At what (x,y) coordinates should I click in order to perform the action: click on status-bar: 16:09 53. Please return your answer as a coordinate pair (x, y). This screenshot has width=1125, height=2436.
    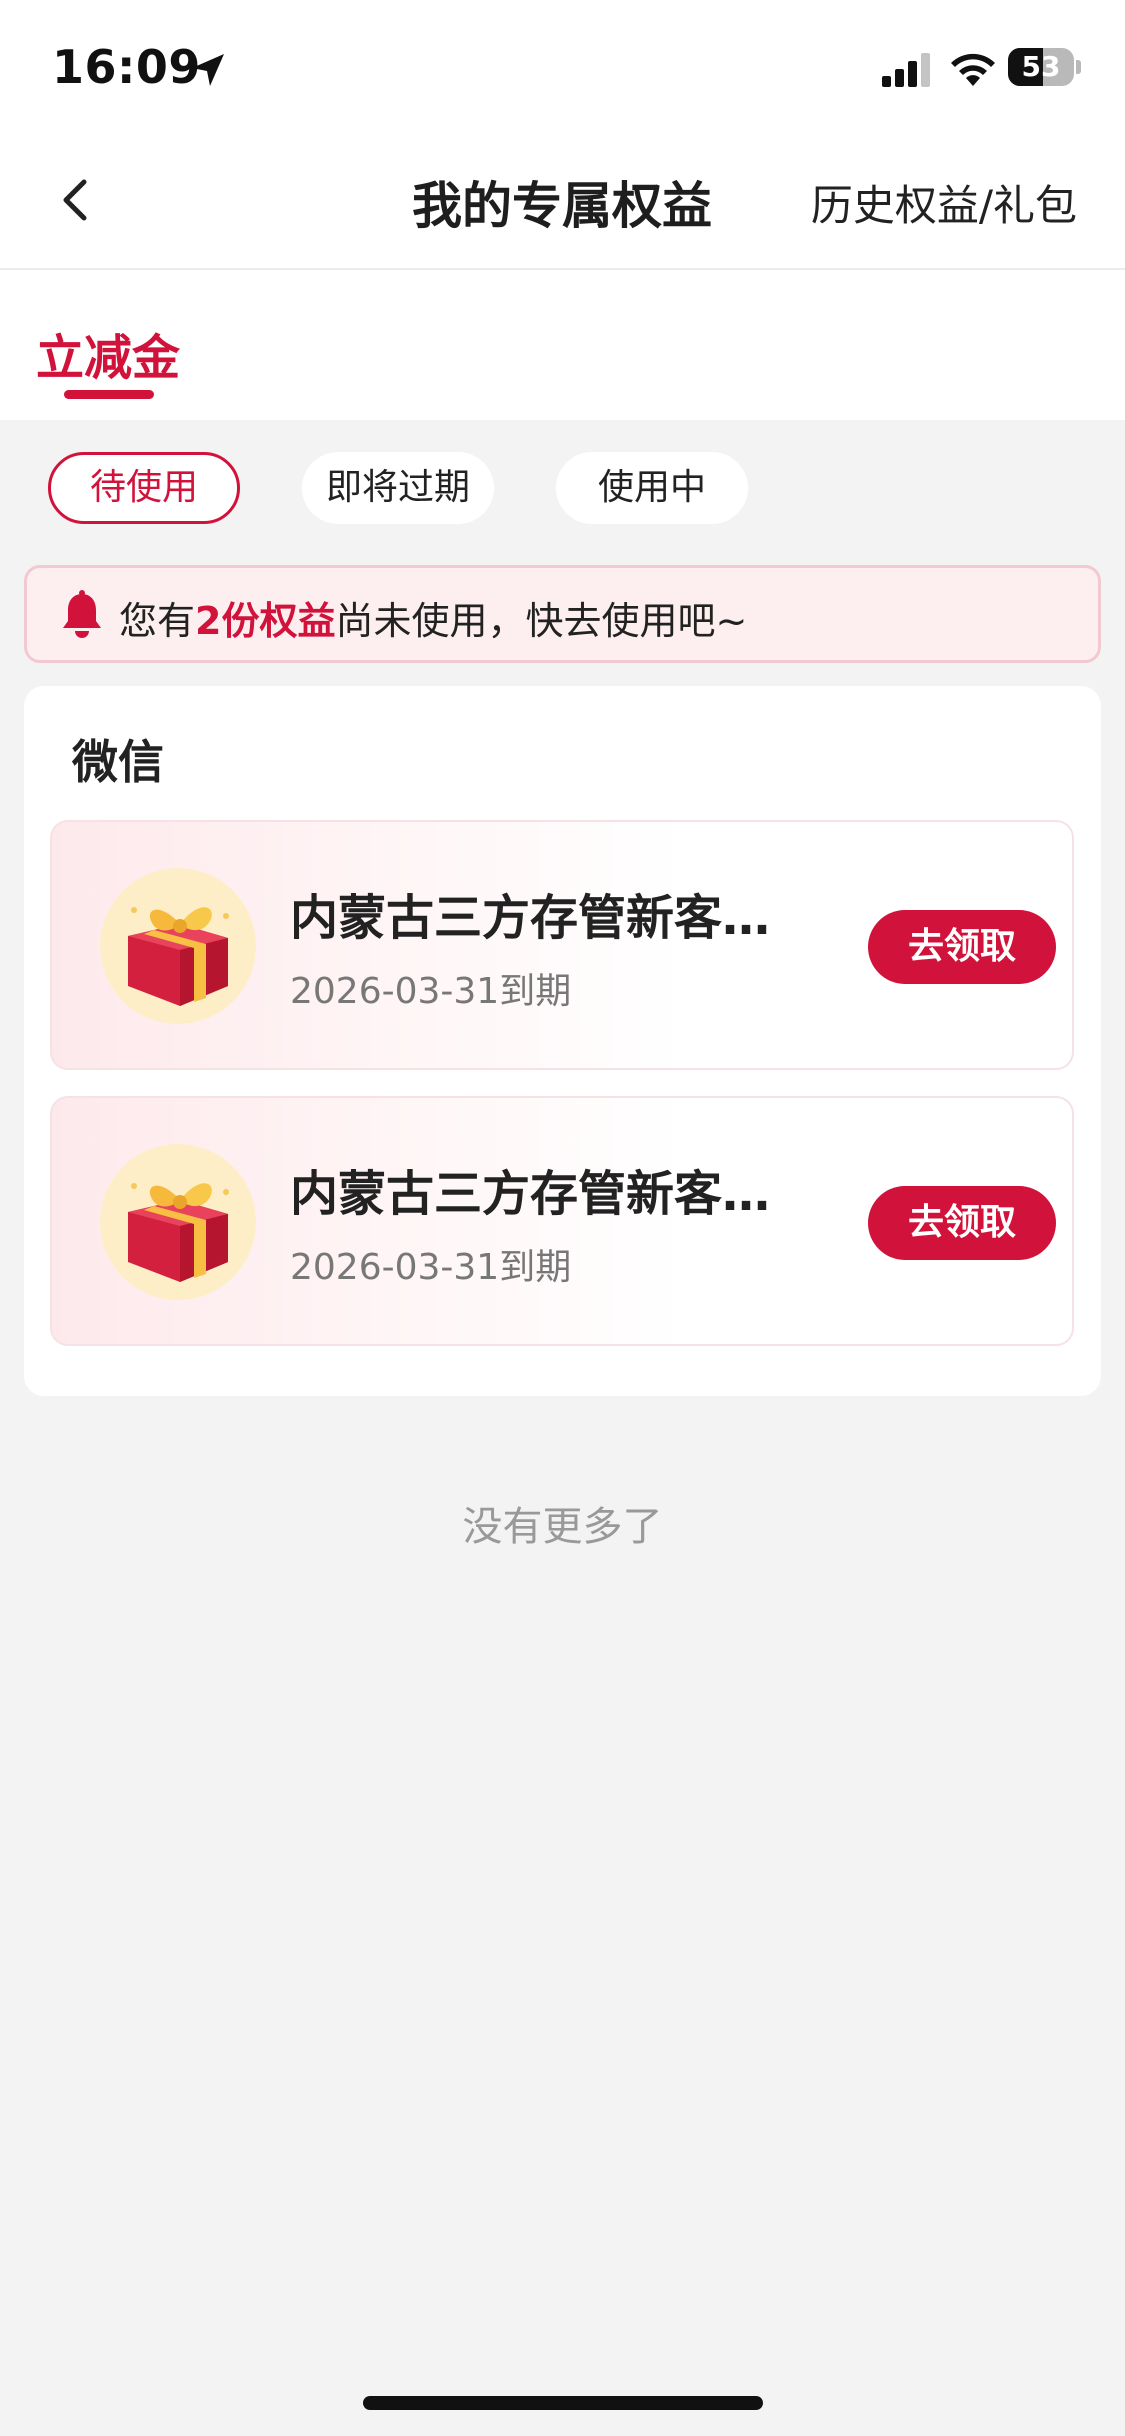
    Looking at the image, I should click on (562, 68).